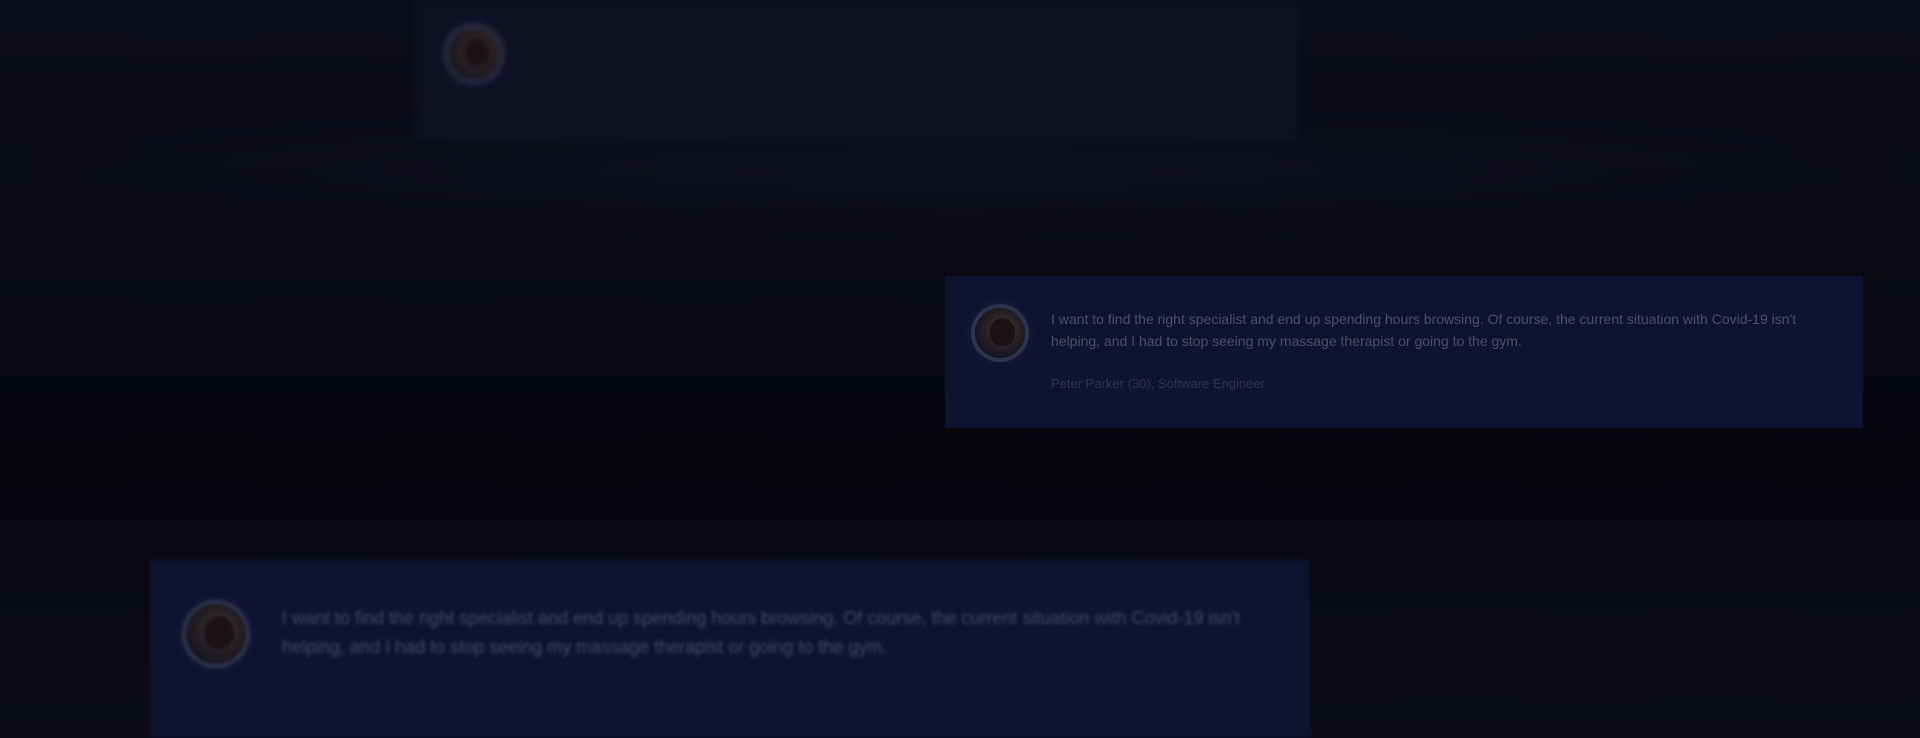 This screenshot has width=1920, height=738. What do you see at coordinates (960, 170) in the screenshot?
I see `background-glow` at bounding box center [960, 170].